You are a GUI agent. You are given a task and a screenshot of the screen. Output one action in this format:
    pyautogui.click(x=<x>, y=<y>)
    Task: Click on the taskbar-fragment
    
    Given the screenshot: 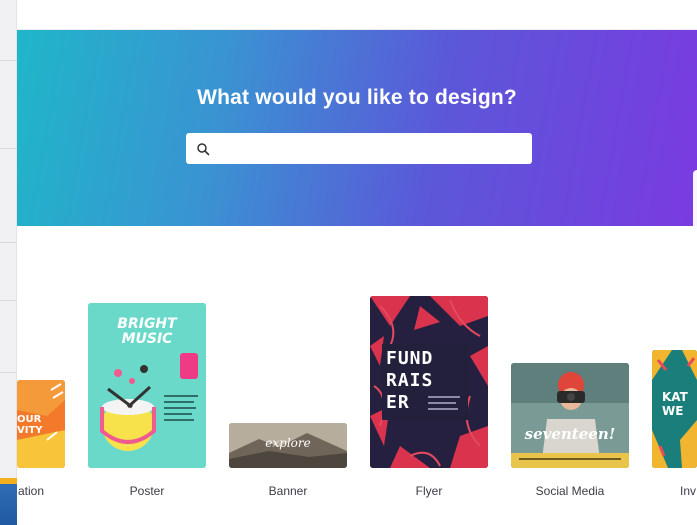 What is the action you would take?
    pyautogui.click(x=8, y=501)
    